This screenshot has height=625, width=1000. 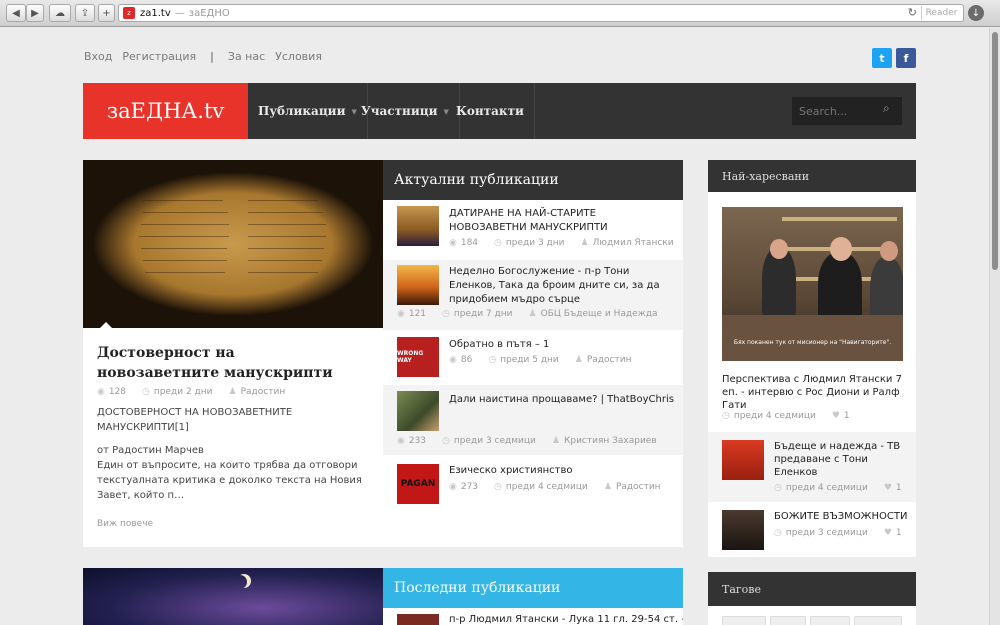 What do you see at coordinates (841, 516) in the screenshot?
I see `side-item-title: БОЖИТЕ ВЪЗМОЖНОСТИ` at bounding box center [841, 516].